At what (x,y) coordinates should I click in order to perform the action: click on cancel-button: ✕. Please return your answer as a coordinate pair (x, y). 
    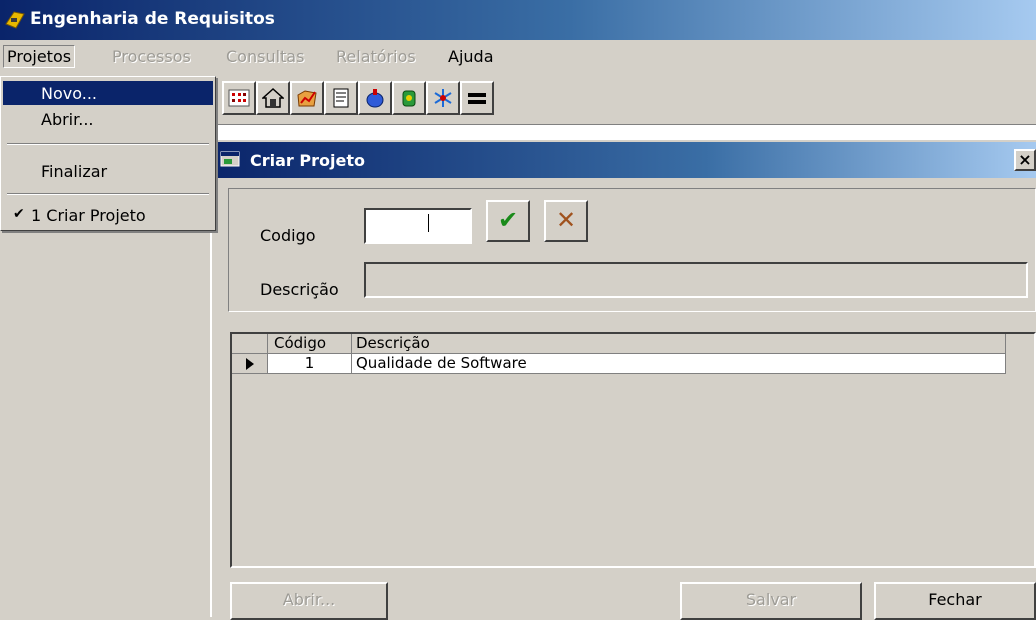
    Looking at the image, I should click on (566, 221).